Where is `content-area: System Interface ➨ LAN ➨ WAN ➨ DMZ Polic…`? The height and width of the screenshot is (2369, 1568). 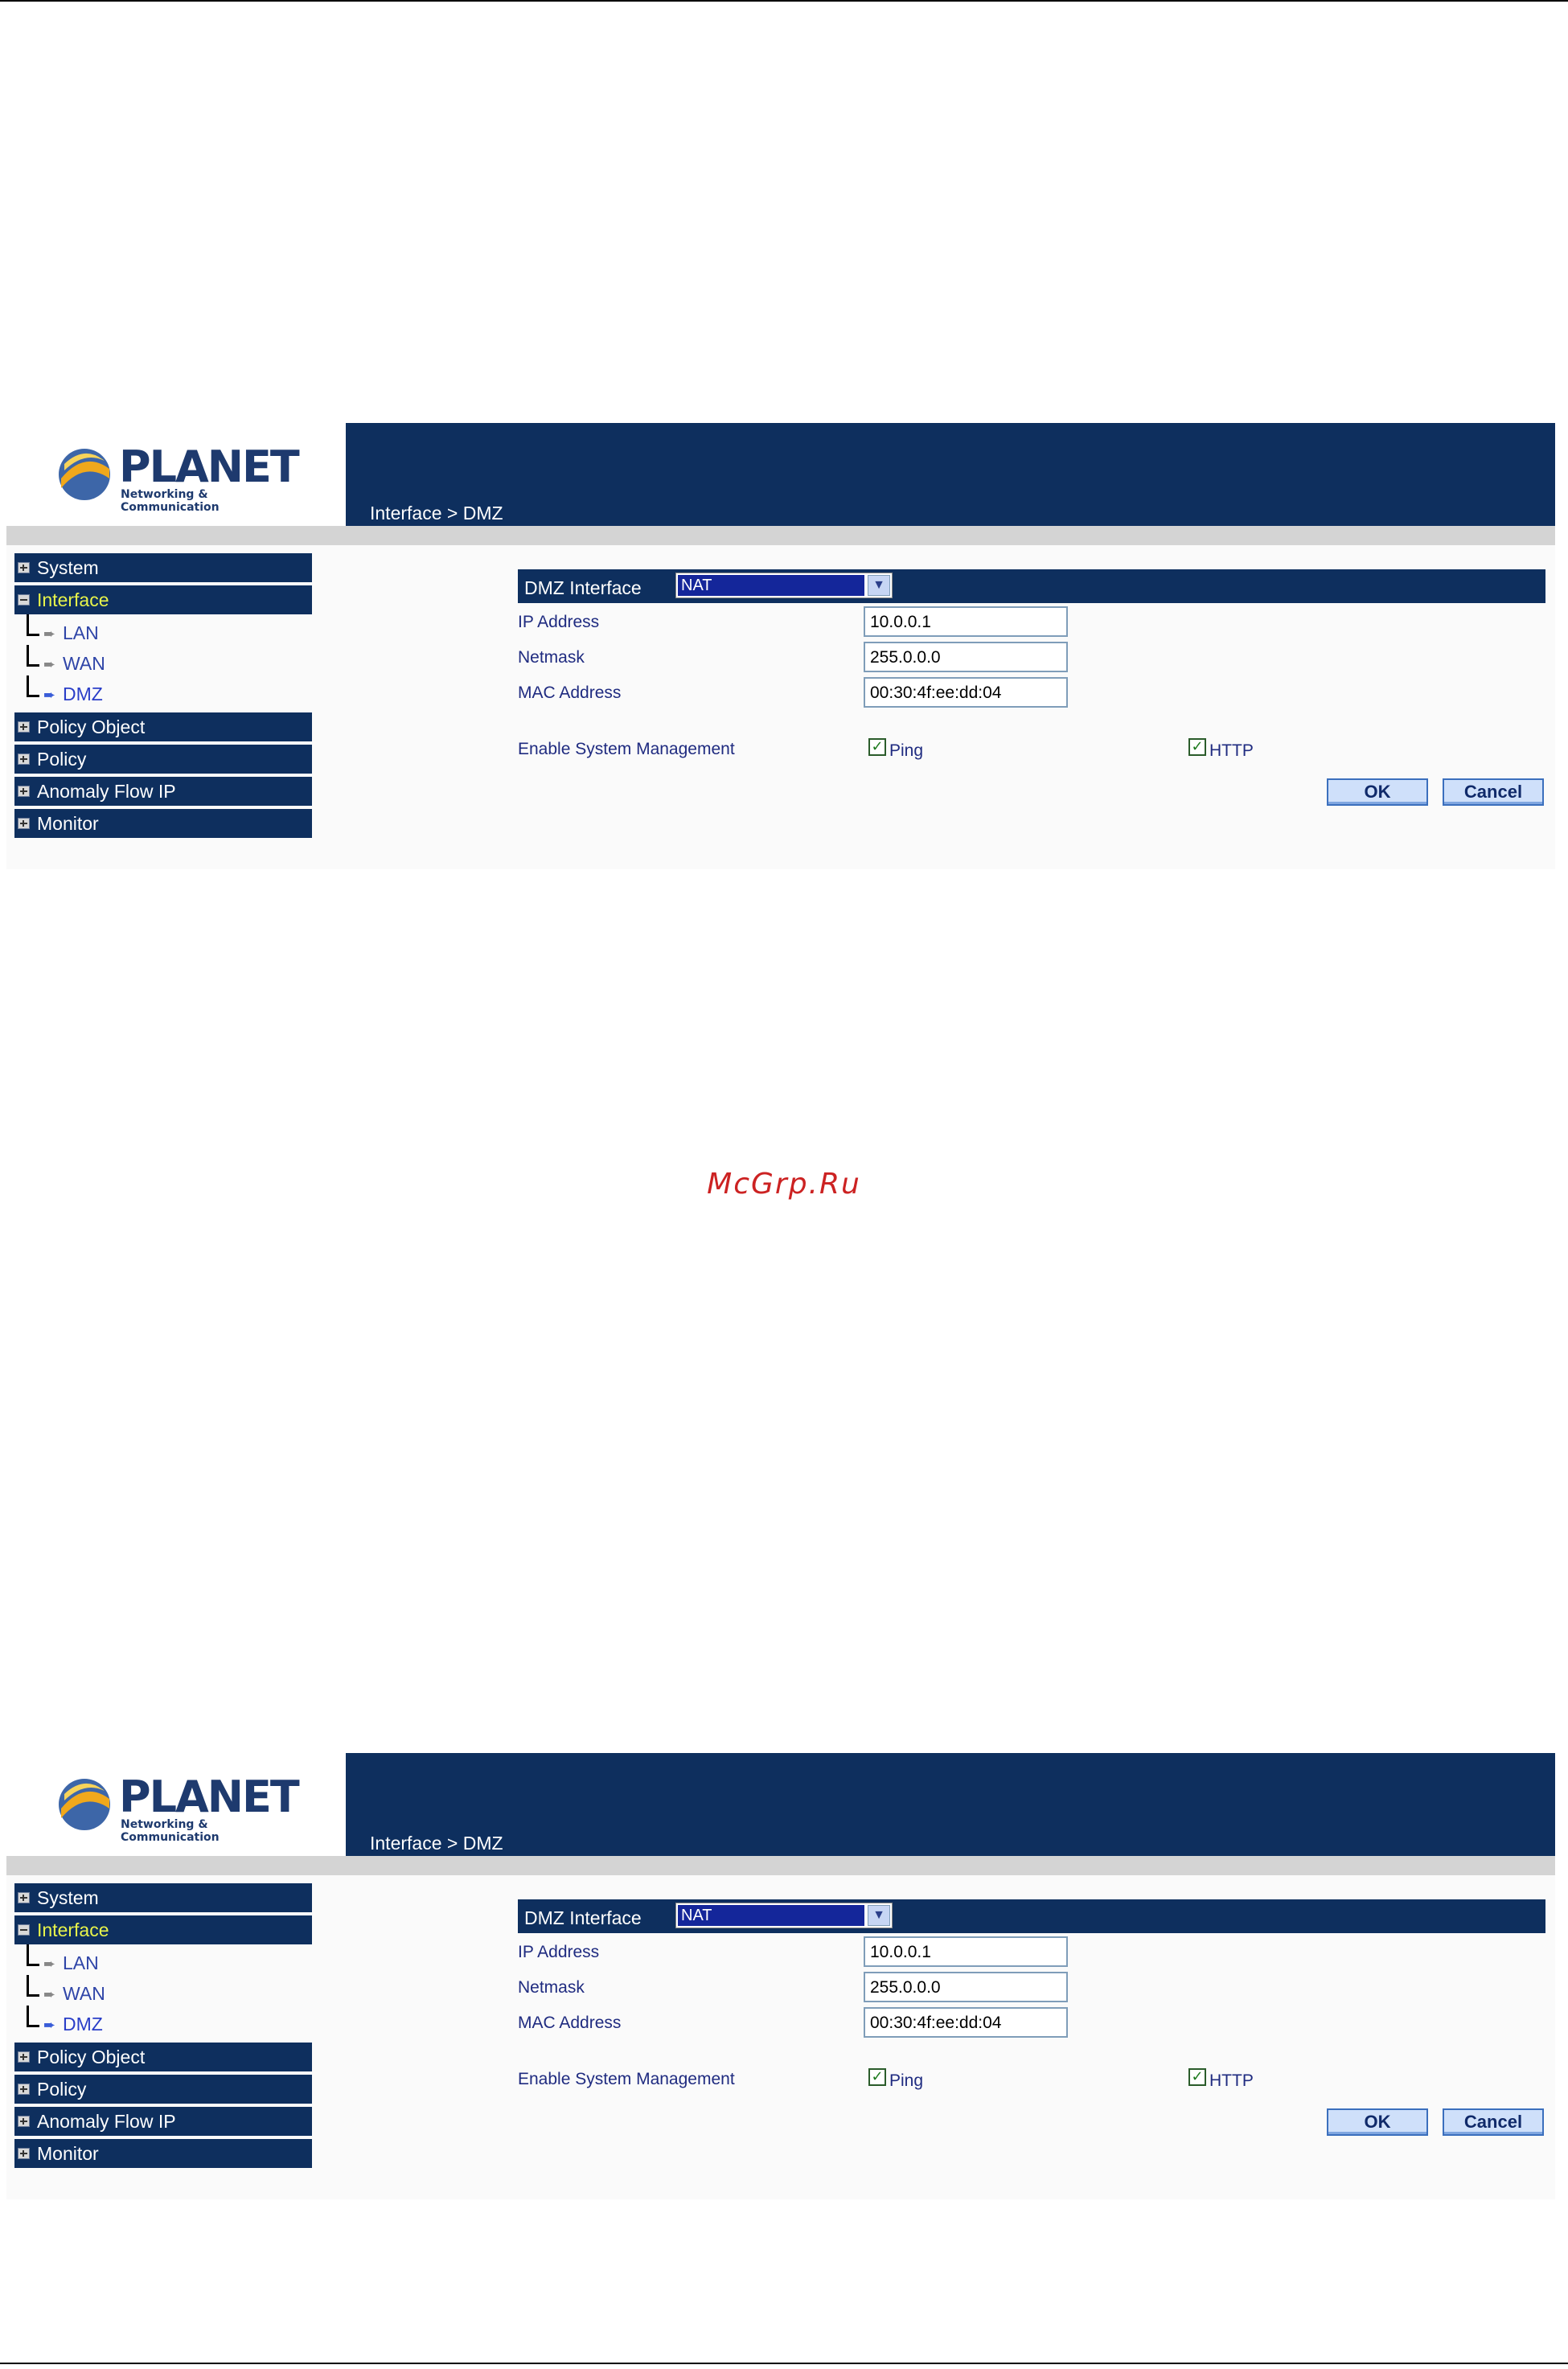 content-area: System Interface ➨ LAN ➨ WAN ➨ DMZ Polic… is located at coordinates (780, 707).